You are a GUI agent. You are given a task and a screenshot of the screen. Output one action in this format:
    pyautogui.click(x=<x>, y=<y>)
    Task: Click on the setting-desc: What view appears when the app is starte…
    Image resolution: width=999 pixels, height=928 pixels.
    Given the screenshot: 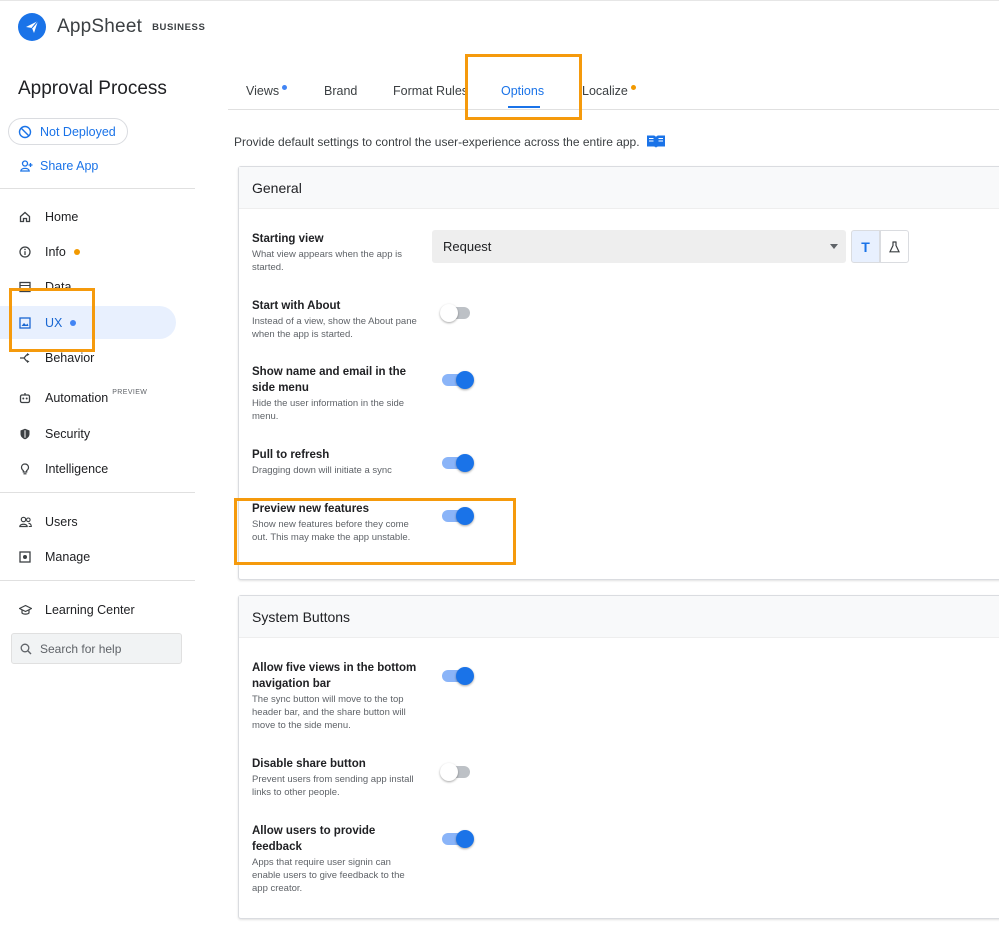 What is the action you would take?
    pyautogui.click(x=327, y=261)
    